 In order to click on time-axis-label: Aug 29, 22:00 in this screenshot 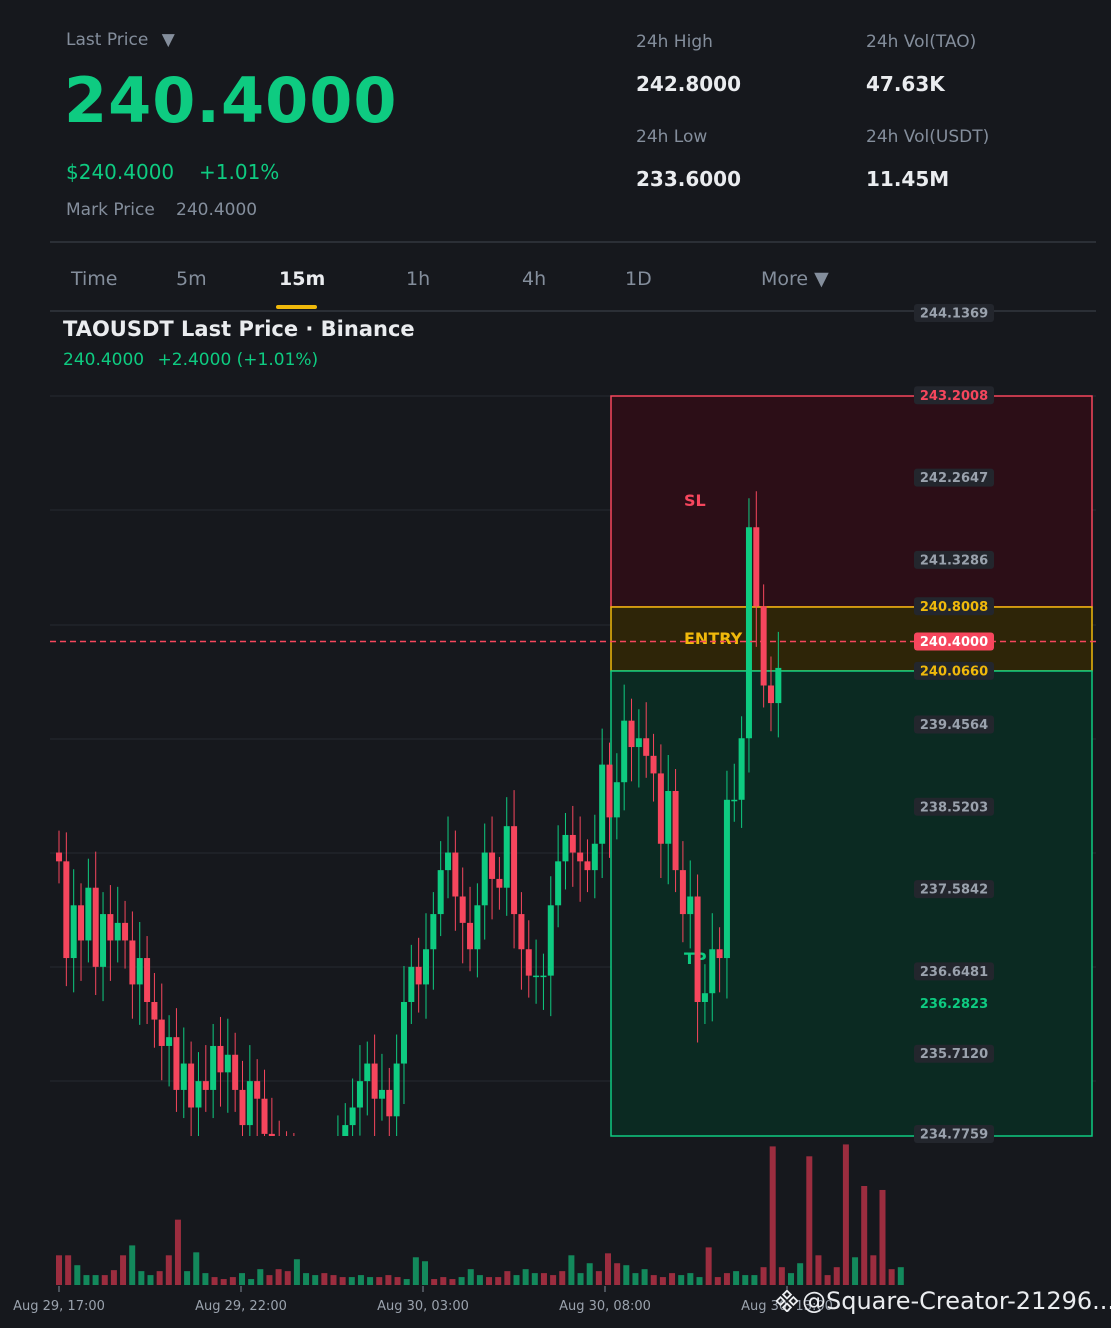, I will do `click(241, 1306)`.